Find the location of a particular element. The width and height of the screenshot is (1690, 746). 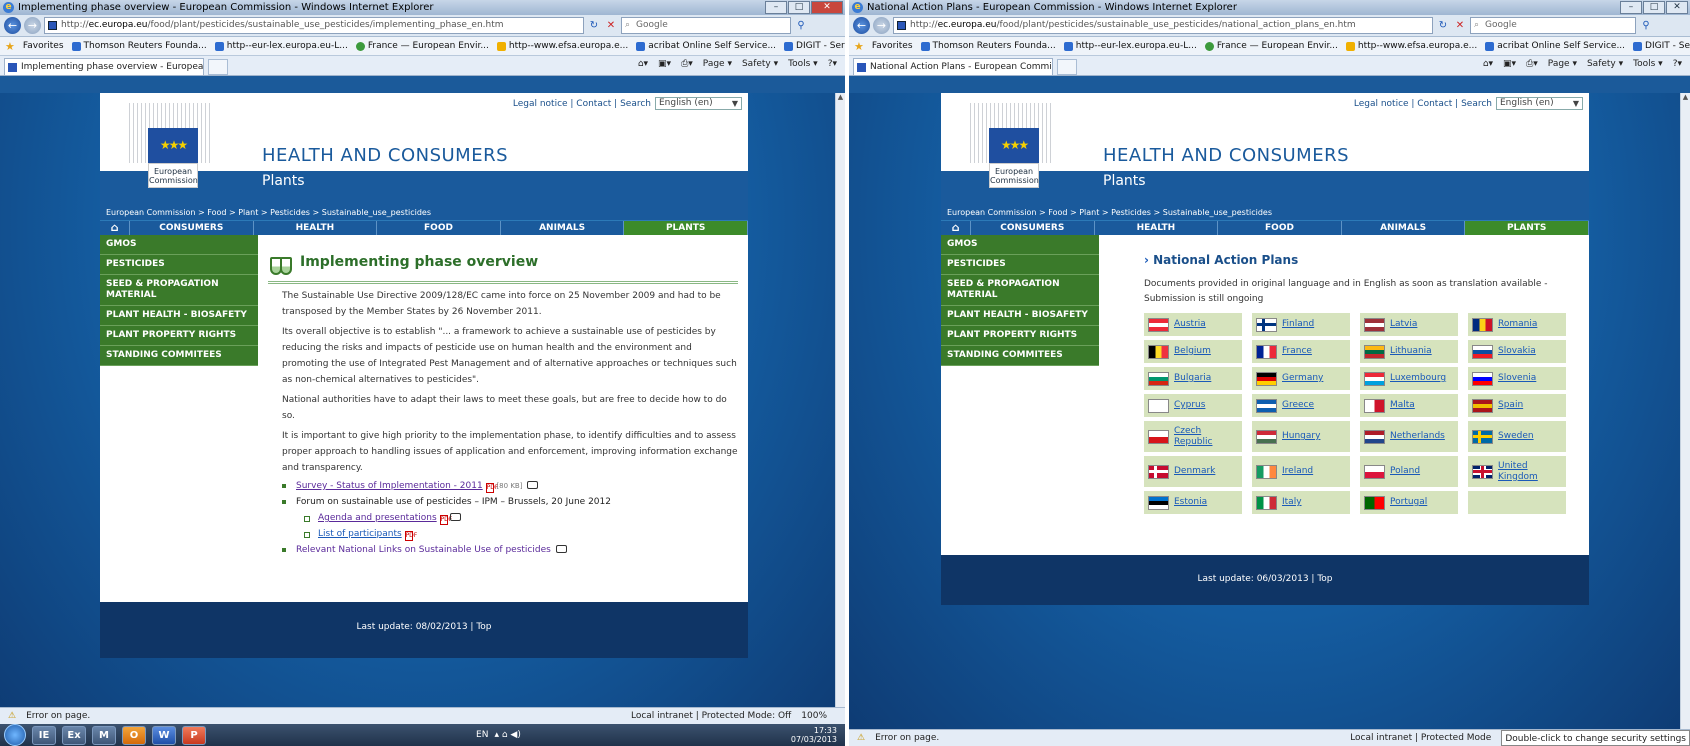

search-icon: ⚲ is located at coordinates (1646, 25).